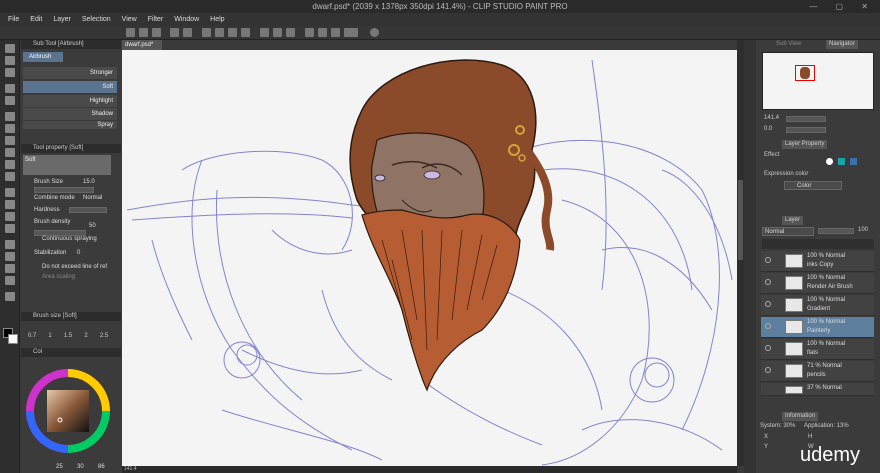 Image resolution: width=880 pixels, height=473 pixels. I want to click on frame-tool-icon, so click(10, 244).